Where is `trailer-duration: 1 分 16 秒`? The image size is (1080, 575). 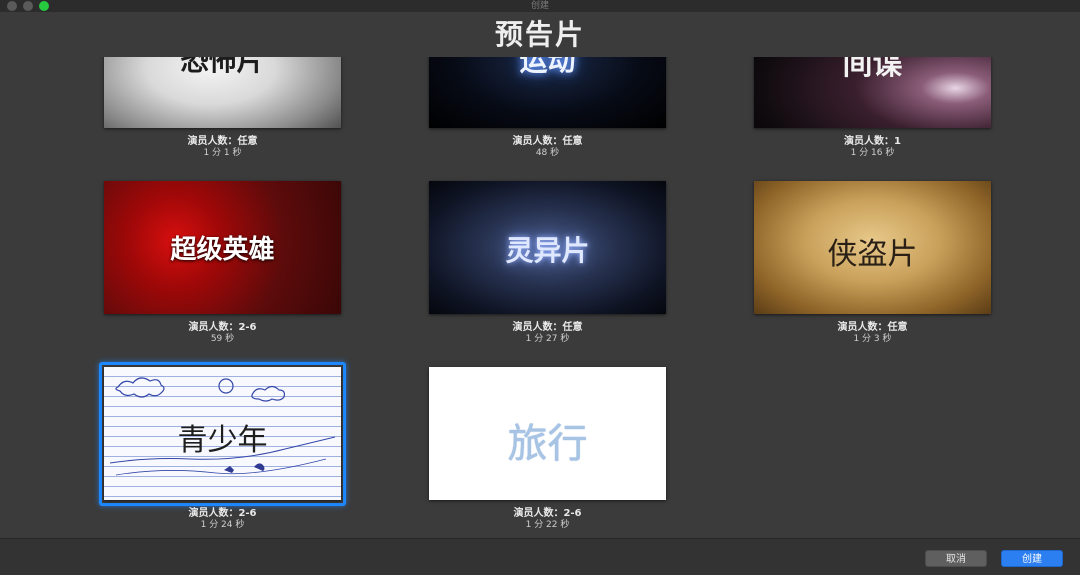
trailer-duration: 1 分 16 秒 is located at coordinates (872, 153).